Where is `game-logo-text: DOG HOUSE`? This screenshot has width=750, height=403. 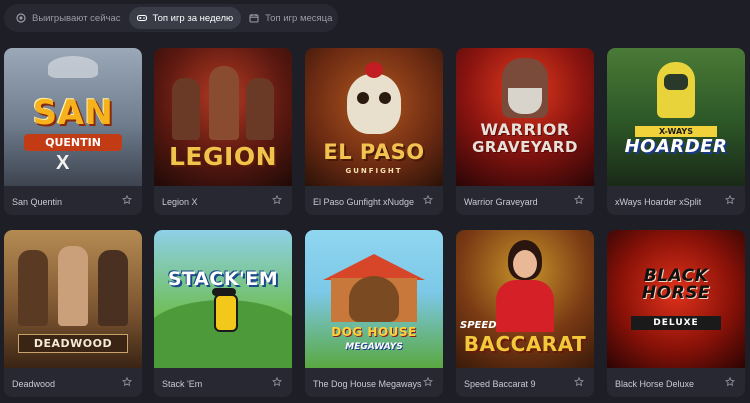 game-logo-text: DOG HOUSE is located at coordinates (374, 332).